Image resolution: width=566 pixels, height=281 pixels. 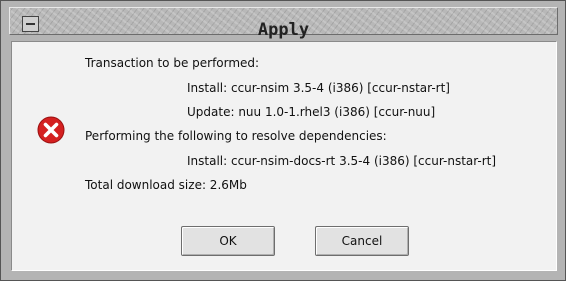 What do you see at coordinates (228, 241) in the screenshot?
I see `ok-button: OK` at bounding box center [228, 241].